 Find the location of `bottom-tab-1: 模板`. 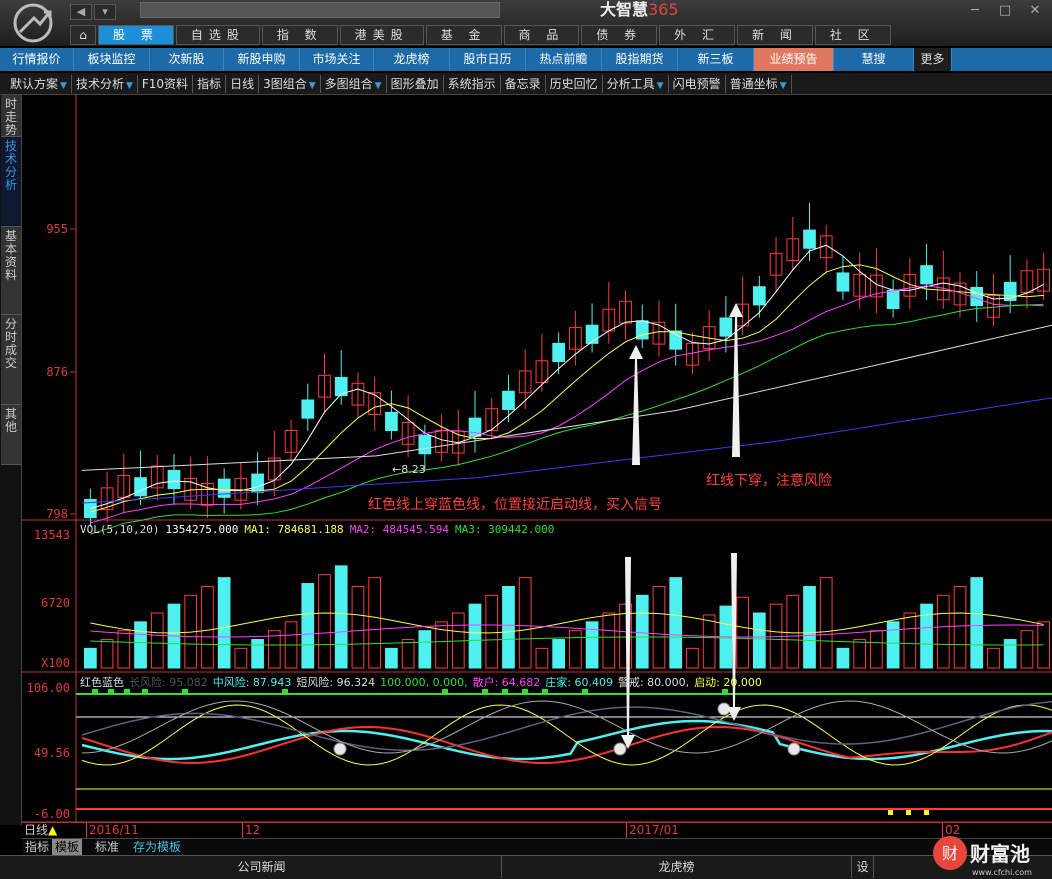

bottom-tab-1: 模板 is located at coordinates (67, 847).